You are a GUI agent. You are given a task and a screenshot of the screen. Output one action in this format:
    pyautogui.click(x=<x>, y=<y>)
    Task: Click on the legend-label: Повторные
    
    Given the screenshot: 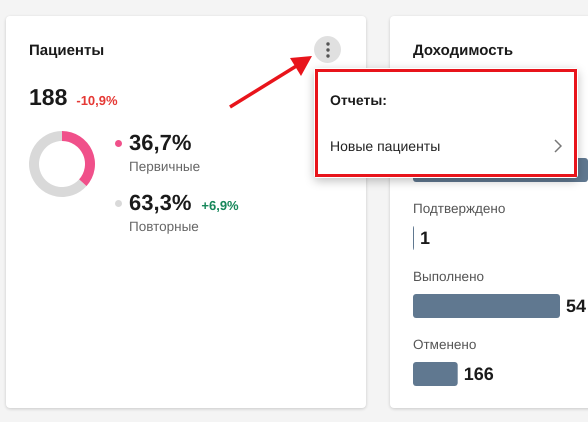 What is the action you would take?
    pyautogui.click(x=164, y=227)
    